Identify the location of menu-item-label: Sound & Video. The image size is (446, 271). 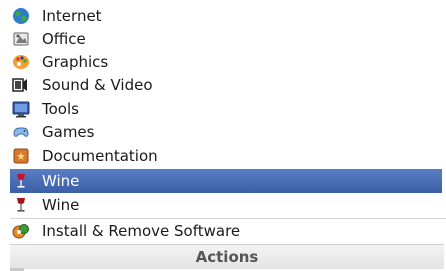
(97, 85).